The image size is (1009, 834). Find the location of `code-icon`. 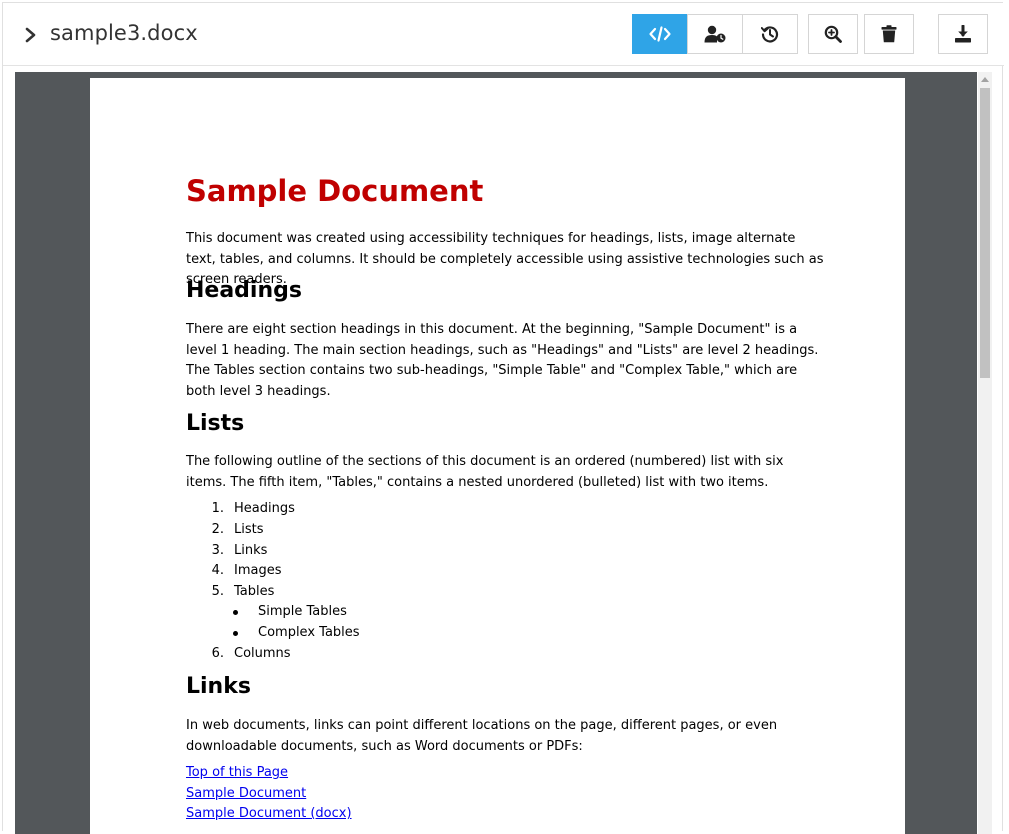

code-icon is located at coordinates (660, 34).